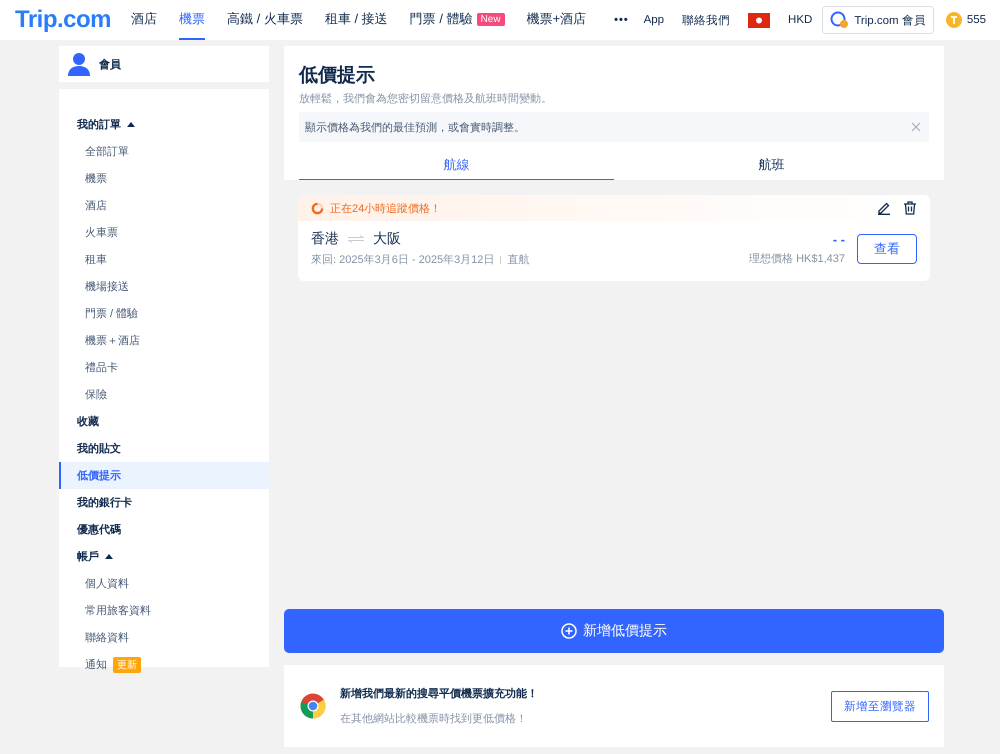 The width and height of the screenshot is (1000, 754). I want to click on current-price: - -, so click(838, 239).